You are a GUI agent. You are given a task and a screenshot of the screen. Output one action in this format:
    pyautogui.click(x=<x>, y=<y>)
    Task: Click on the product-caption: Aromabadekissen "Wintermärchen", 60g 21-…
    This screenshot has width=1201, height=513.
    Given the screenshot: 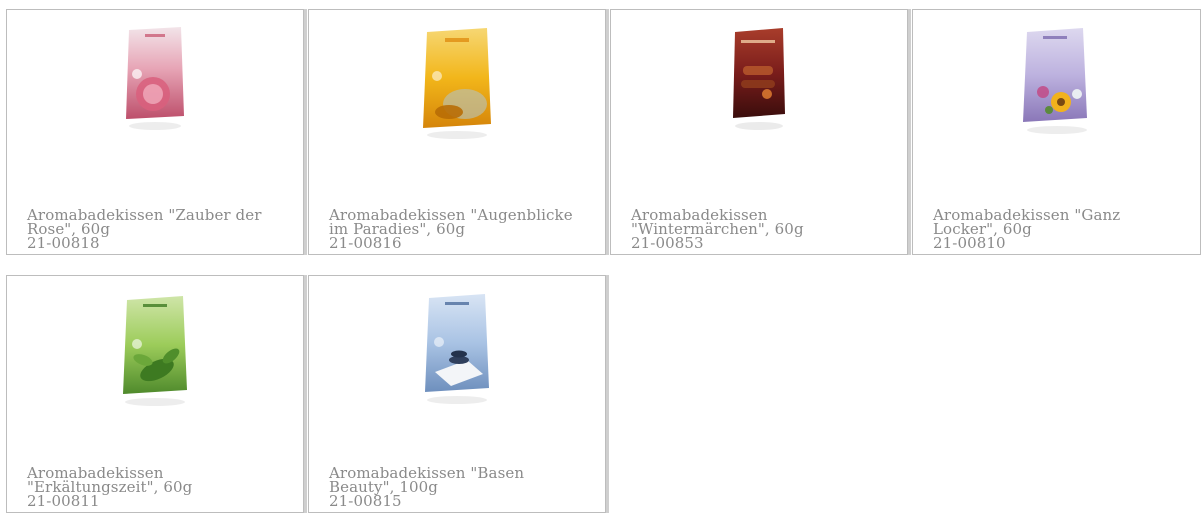 What is the action you would take?
    pyautogui.click(x=760, y=230)
    